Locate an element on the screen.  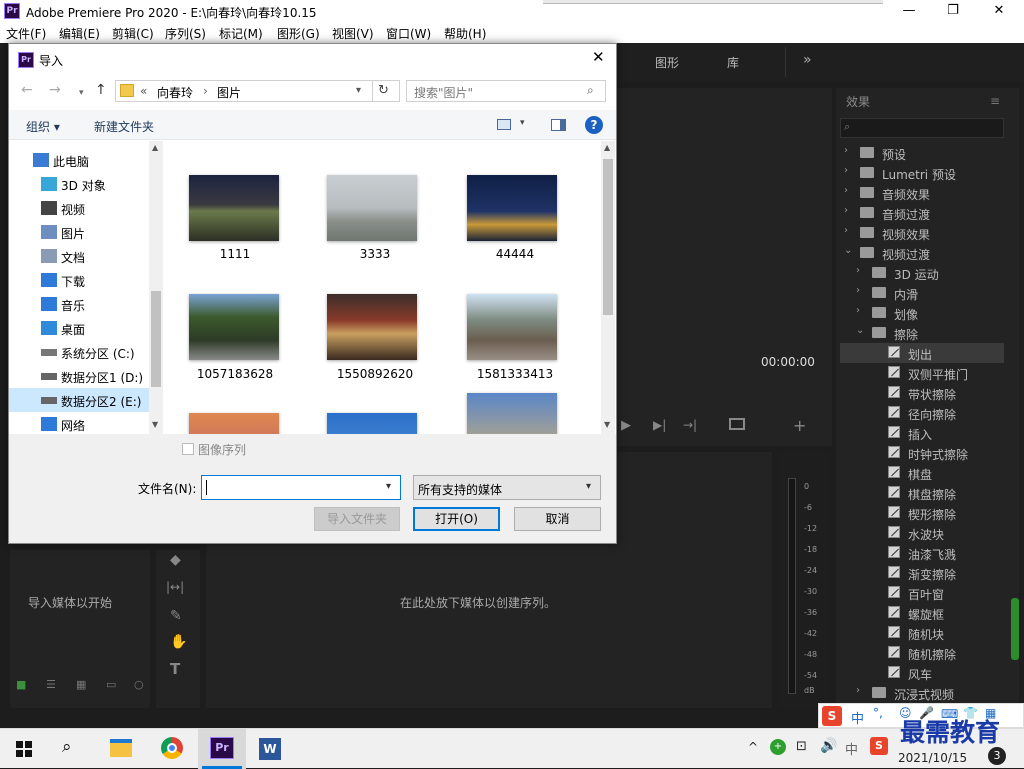
effects-search-input: ⌕ is located at coordinates (922, 128).